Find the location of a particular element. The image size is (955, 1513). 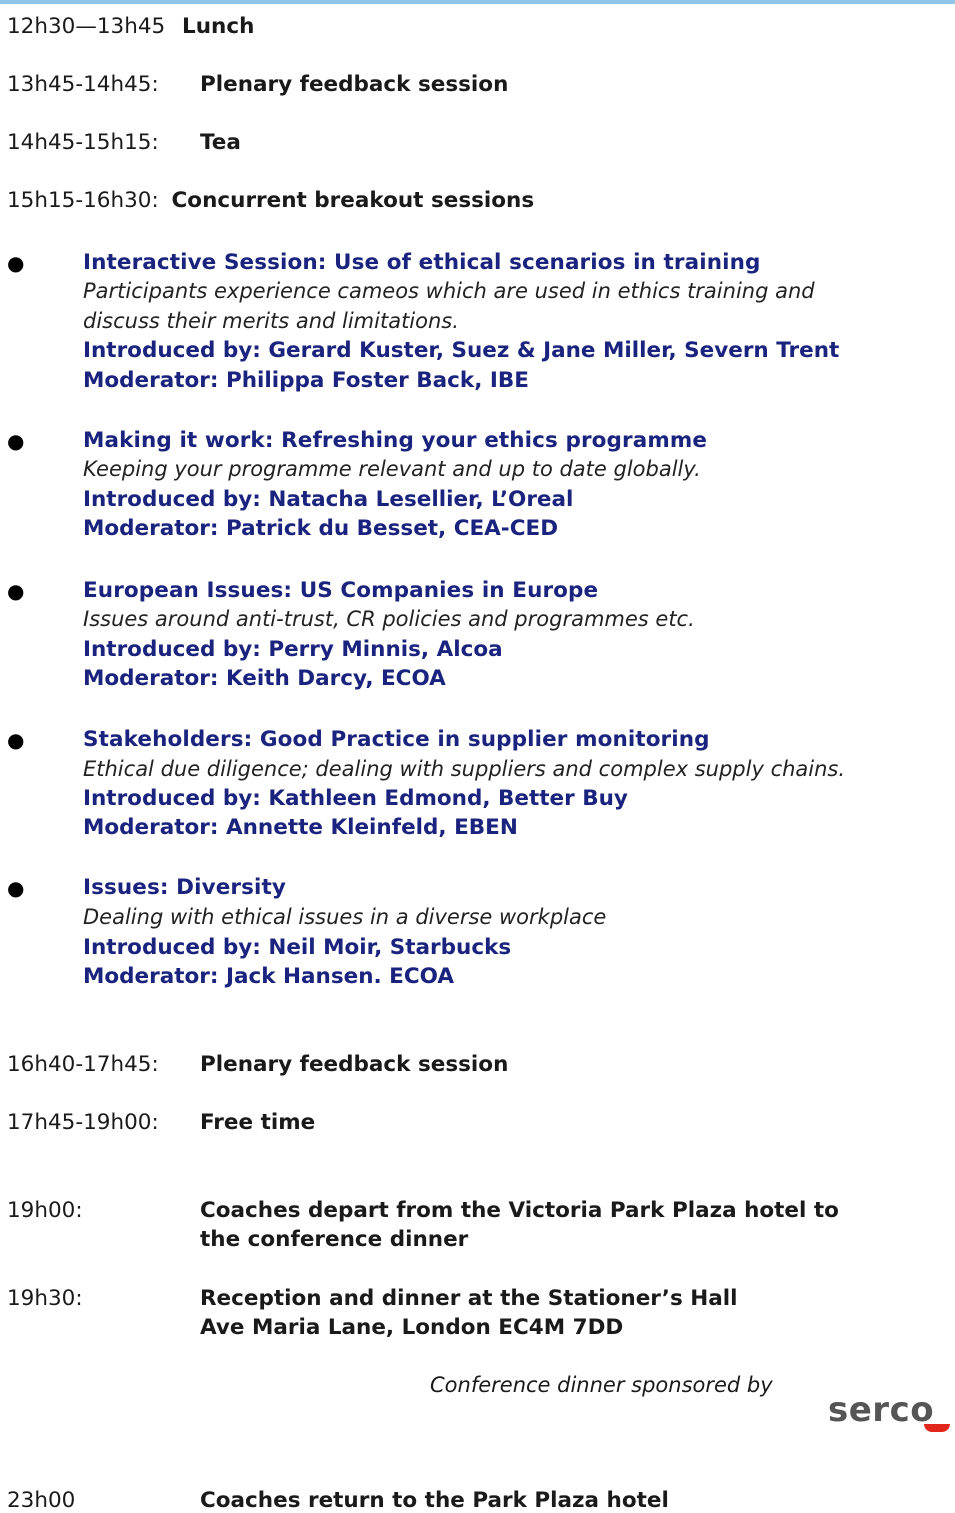

session-introduced-by: Introduced by: Neil Moir, Starbucks is located at coordinates (297, 947).